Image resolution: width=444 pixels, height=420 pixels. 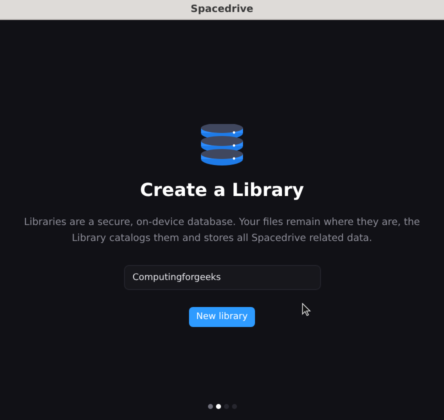 I want to click on description-text: Libraries are a secure, on-device database. Your files remain where they are, the Library catalogs them and stores all Spacedrive related data., so click(x=222, y=231).